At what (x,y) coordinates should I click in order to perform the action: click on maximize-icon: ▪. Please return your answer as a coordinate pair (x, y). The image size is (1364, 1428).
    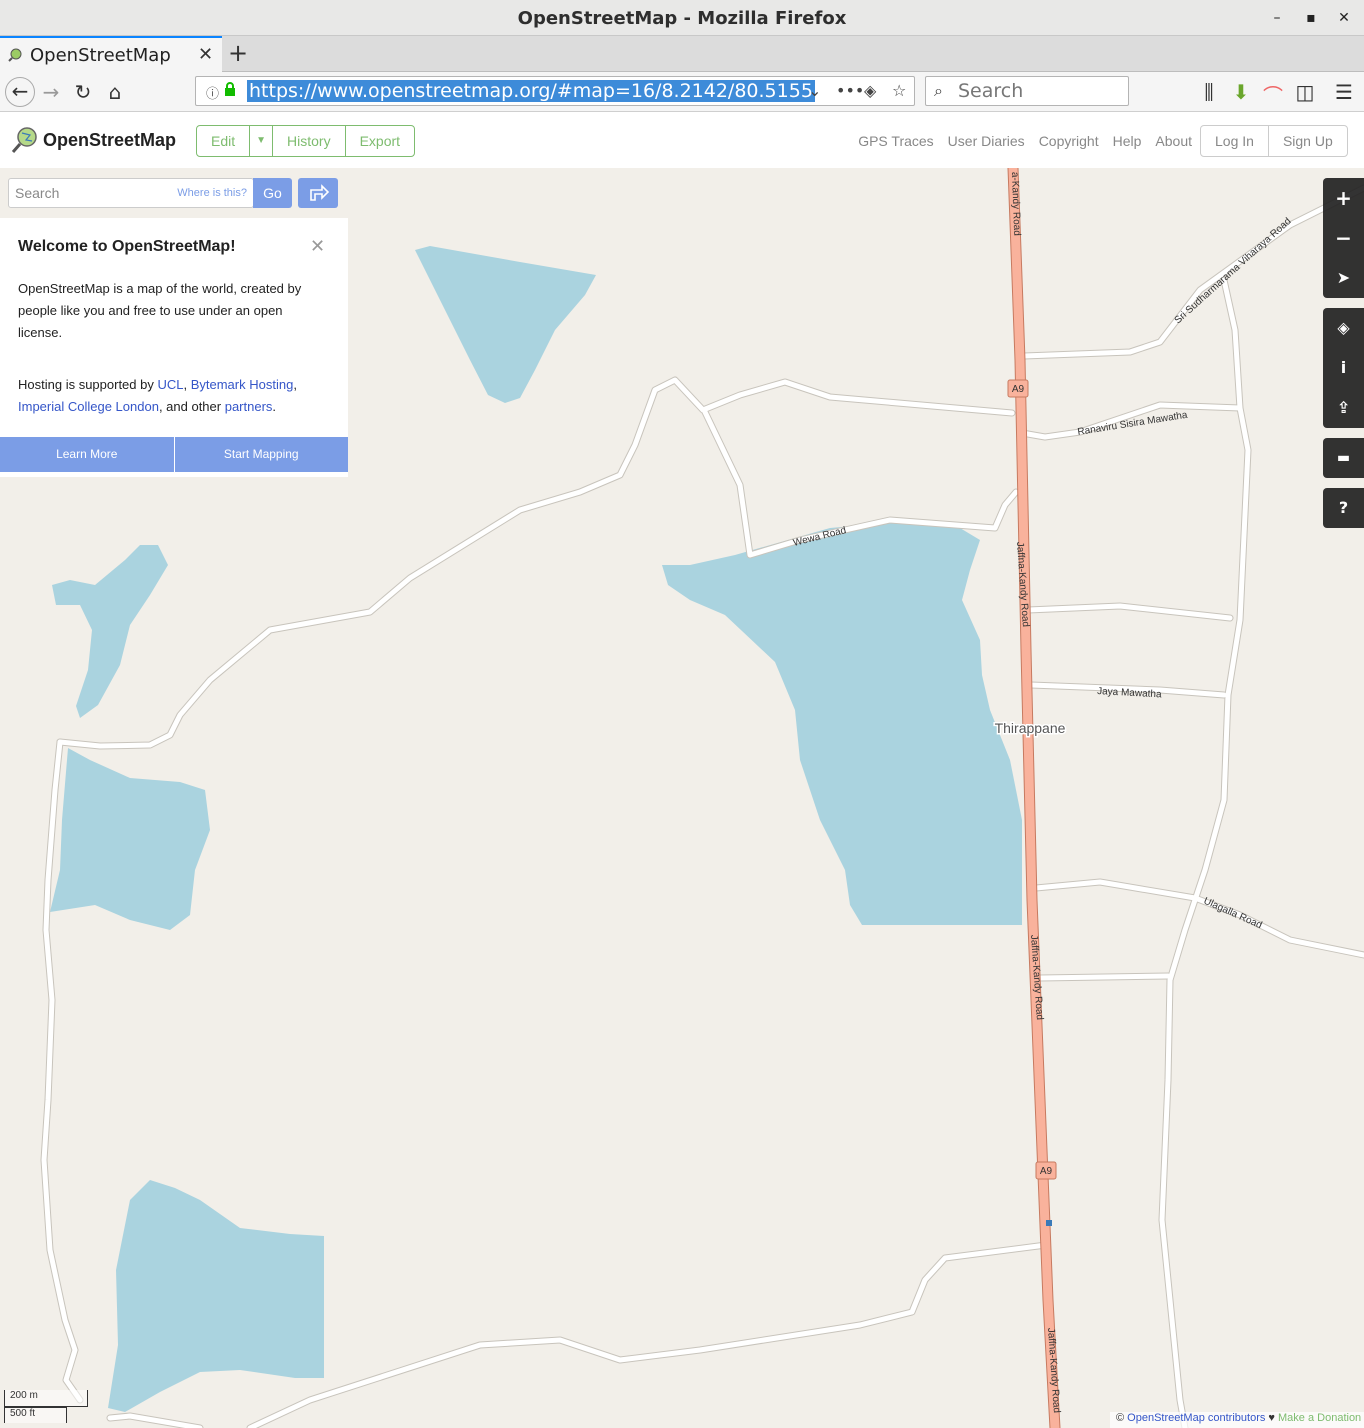
    Looking at the image, I should click on (1311, 18).